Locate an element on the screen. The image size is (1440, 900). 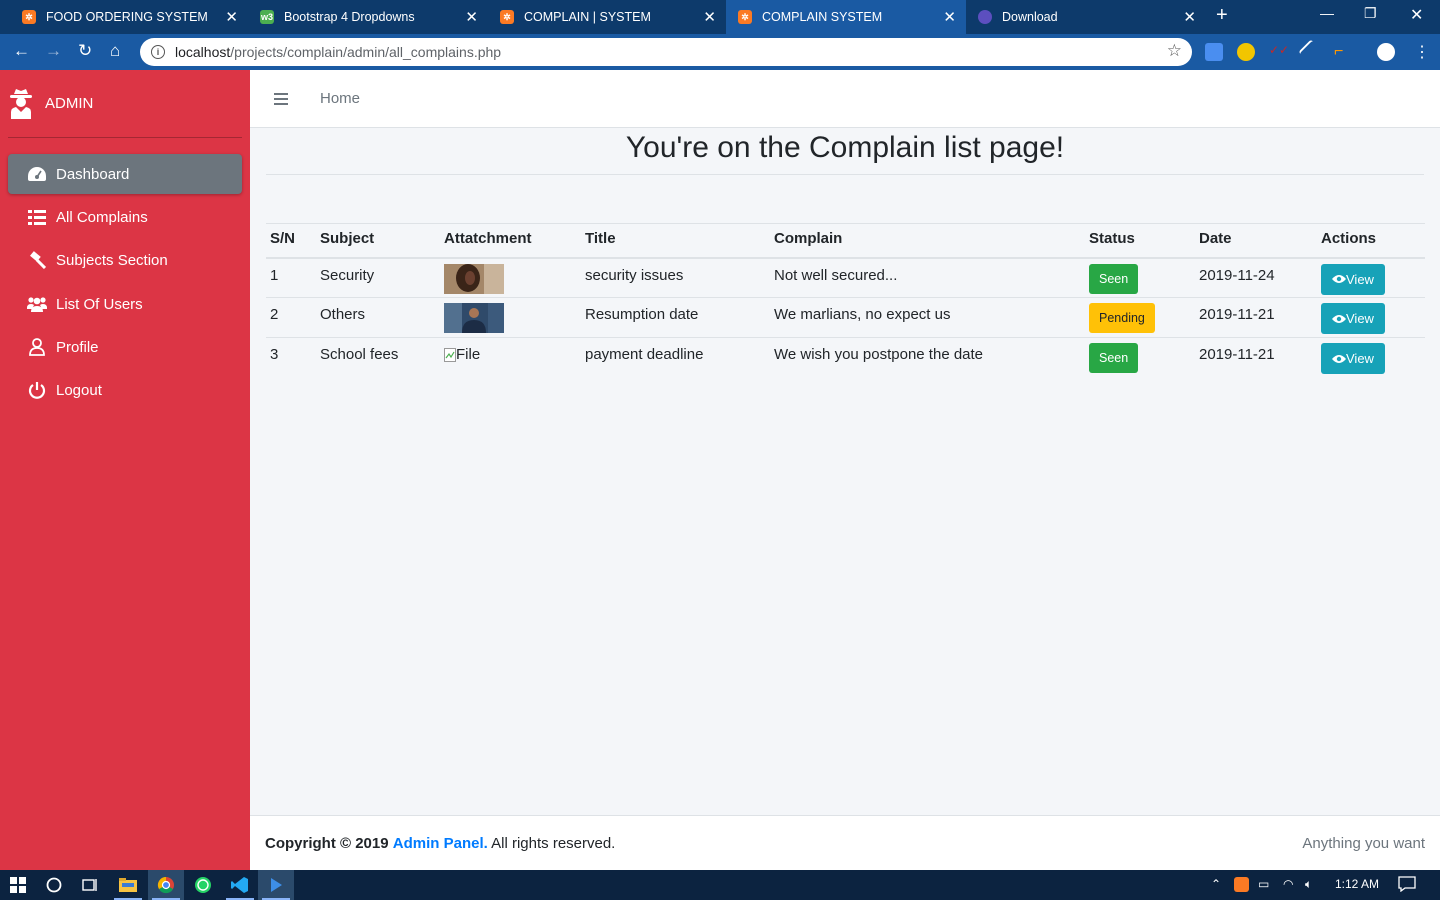
footer-brand-link: Admin Panel. is located at coordinates (440, 843).